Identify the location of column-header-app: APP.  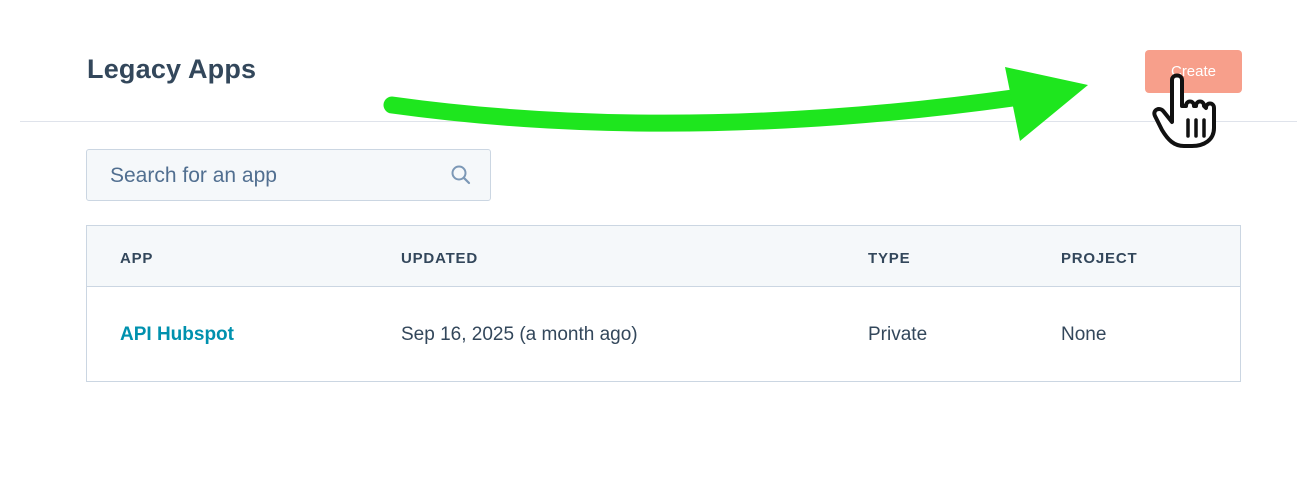
(136, 258).